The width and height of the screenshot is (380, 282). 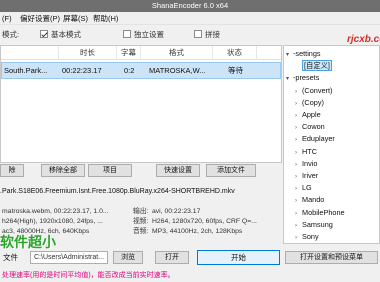 I want to click on independent-checkbox: 独立设置, so click(x=143, y=34).